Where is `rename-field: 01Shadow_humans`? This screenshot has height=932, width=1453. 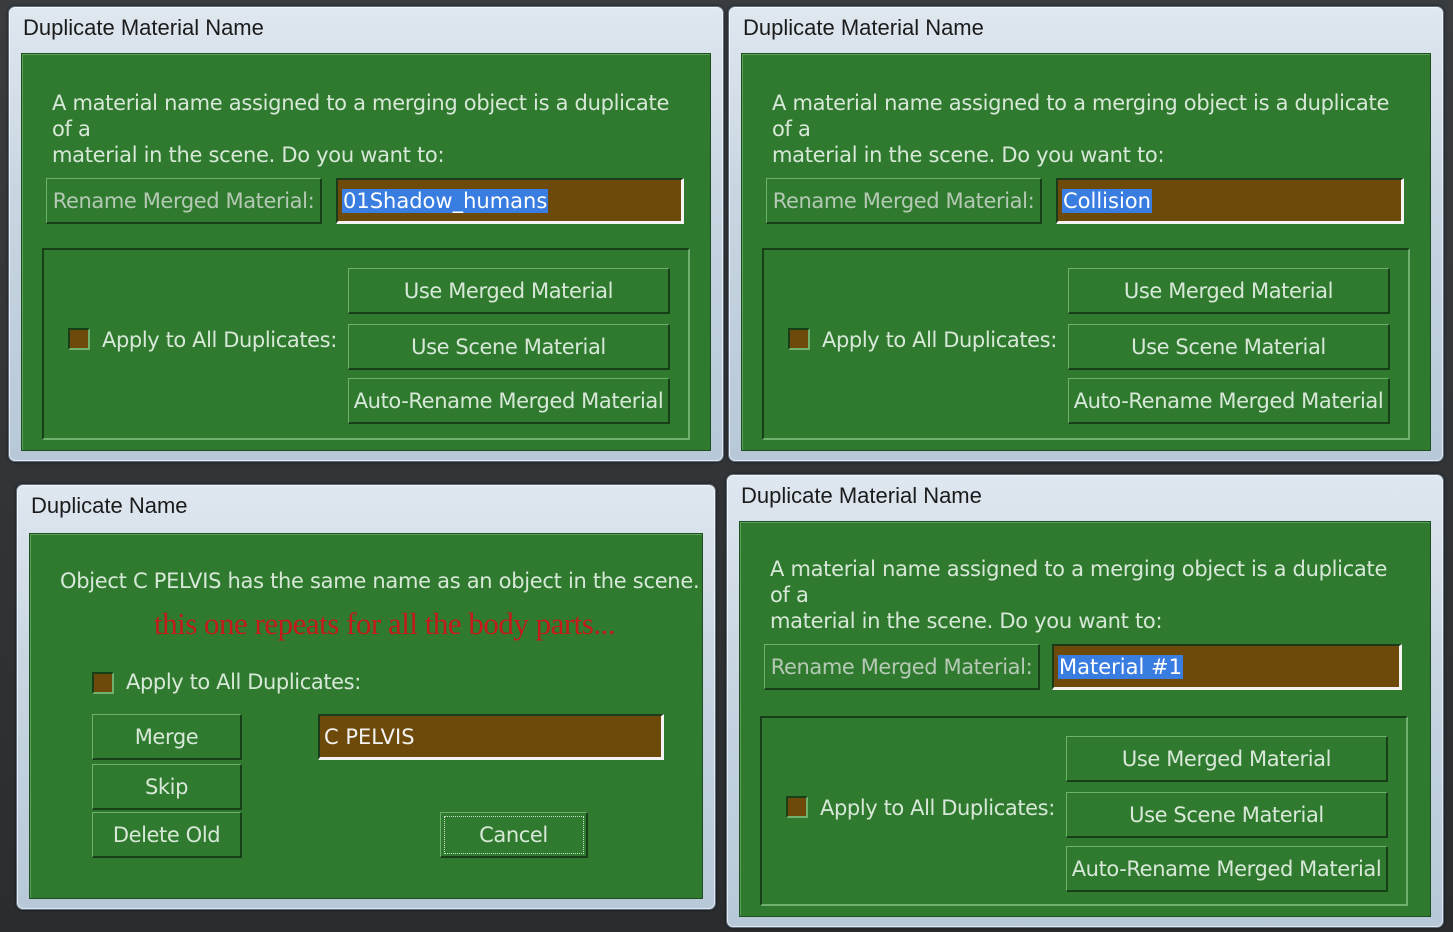 rename-field: 01Shadow_humans is located at coordinates (510, 201).